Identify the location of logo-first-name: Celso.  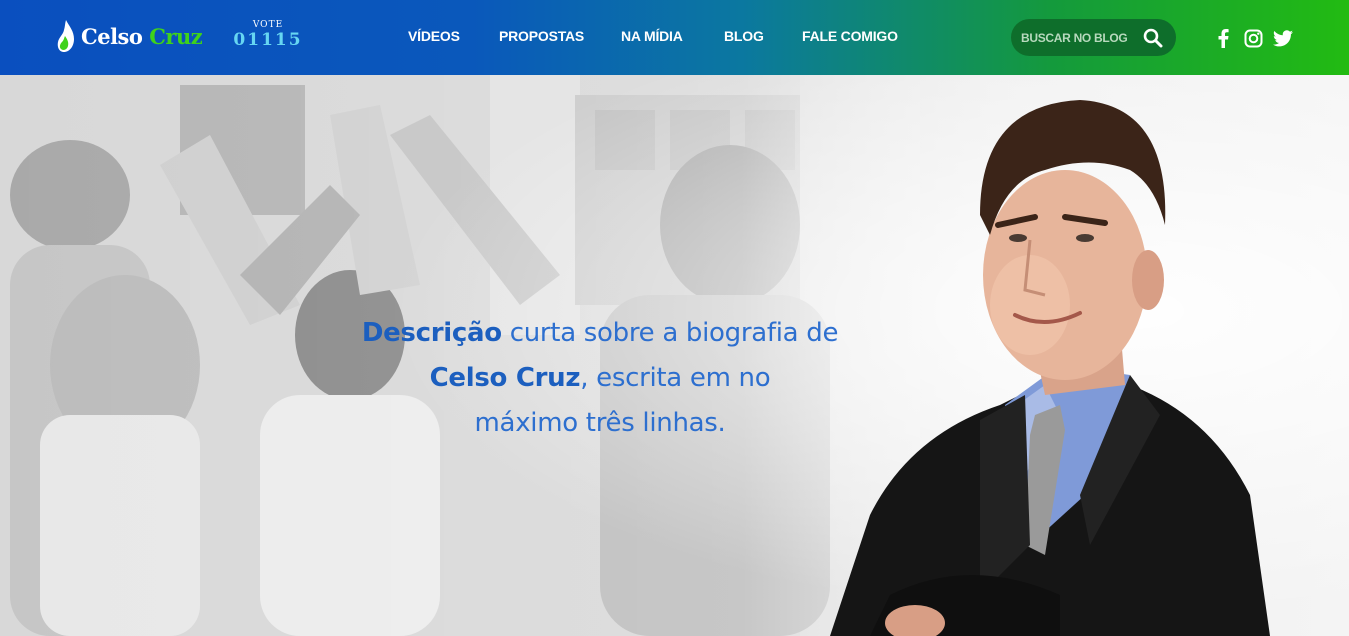
(112, 36).